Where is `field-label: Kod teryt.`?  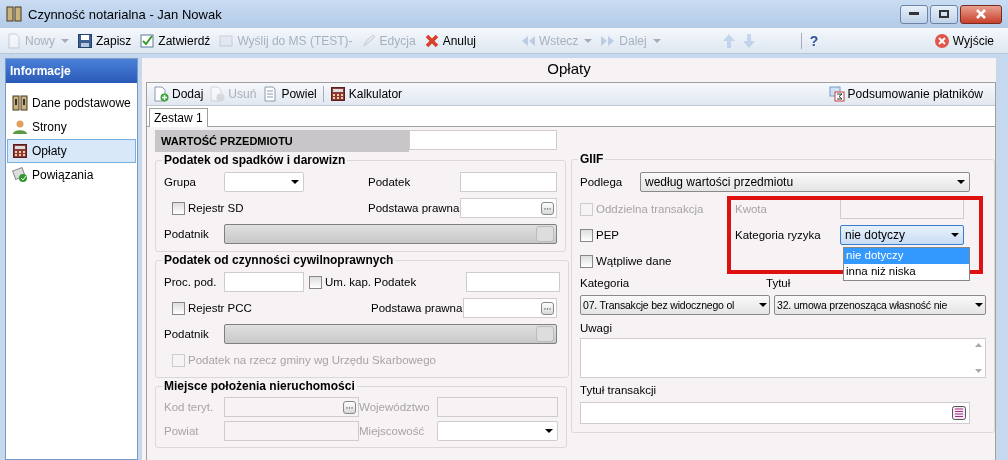
field-label: Kod teryt. is located at coordinates (189, 407).